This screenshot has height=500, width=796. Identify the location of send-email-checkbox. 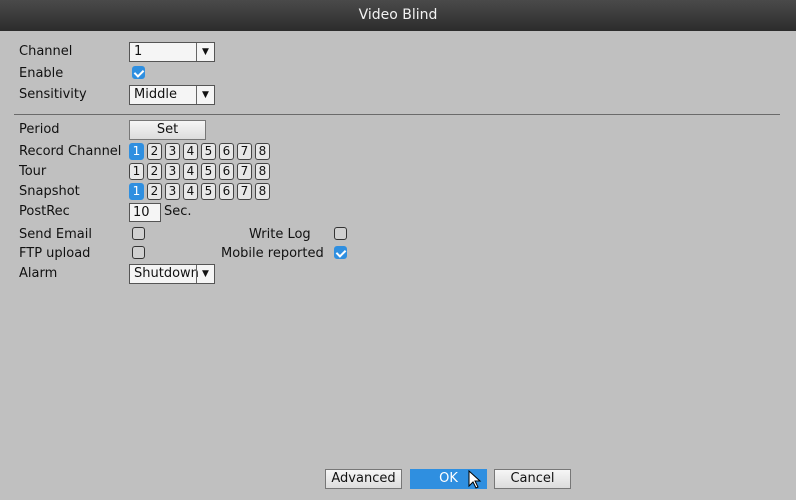
(138, 233).